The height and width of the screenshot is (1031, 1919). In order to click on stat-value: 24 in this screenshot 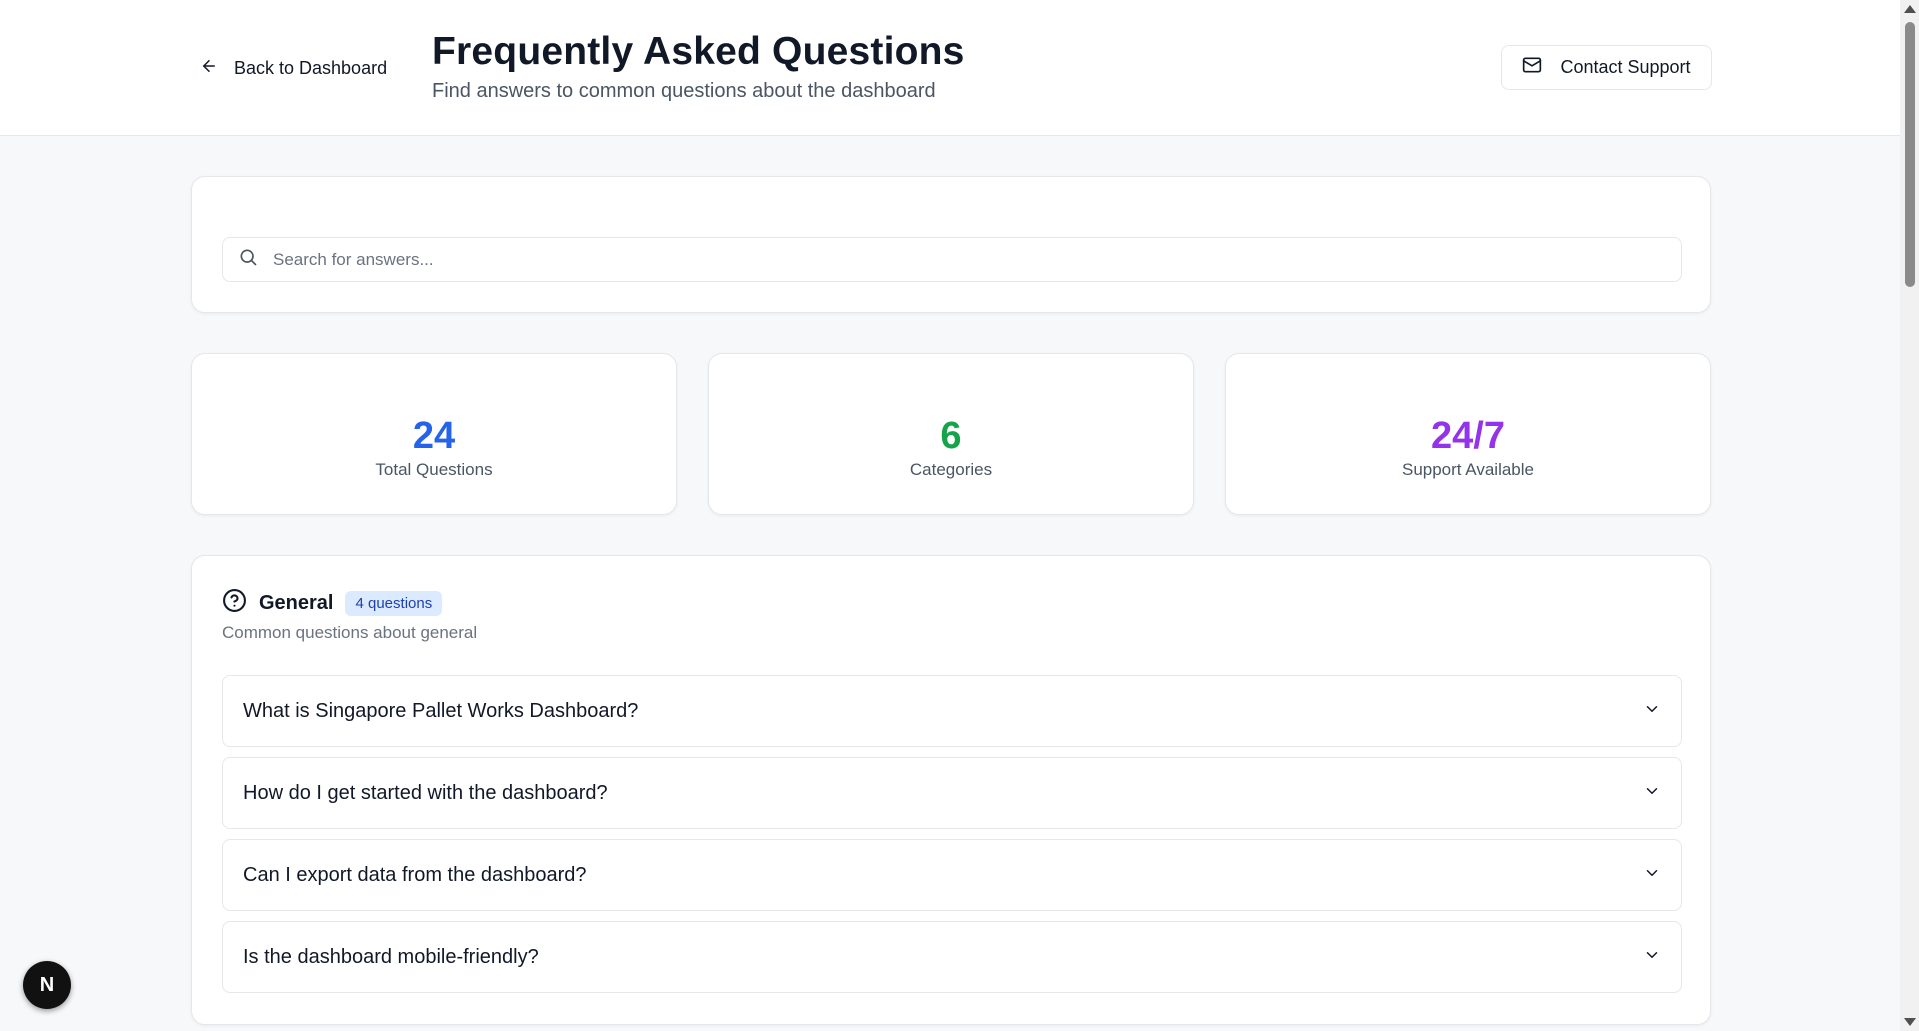, I will do `click(434, 436)`.